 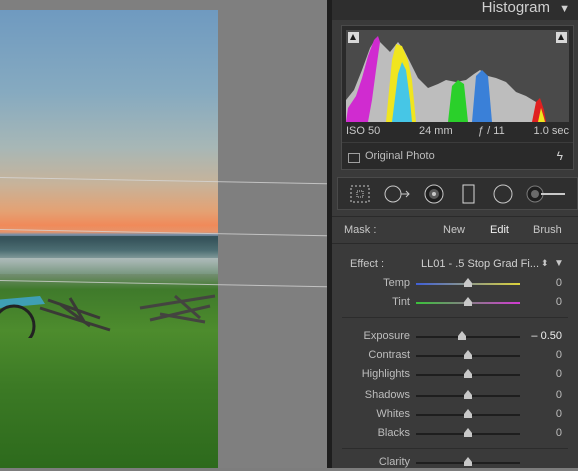 What do you see at coordinates (455, 375) in the screenshot?
I see `slider-highlights: Highlights 0` at bounding box center [455, 375].